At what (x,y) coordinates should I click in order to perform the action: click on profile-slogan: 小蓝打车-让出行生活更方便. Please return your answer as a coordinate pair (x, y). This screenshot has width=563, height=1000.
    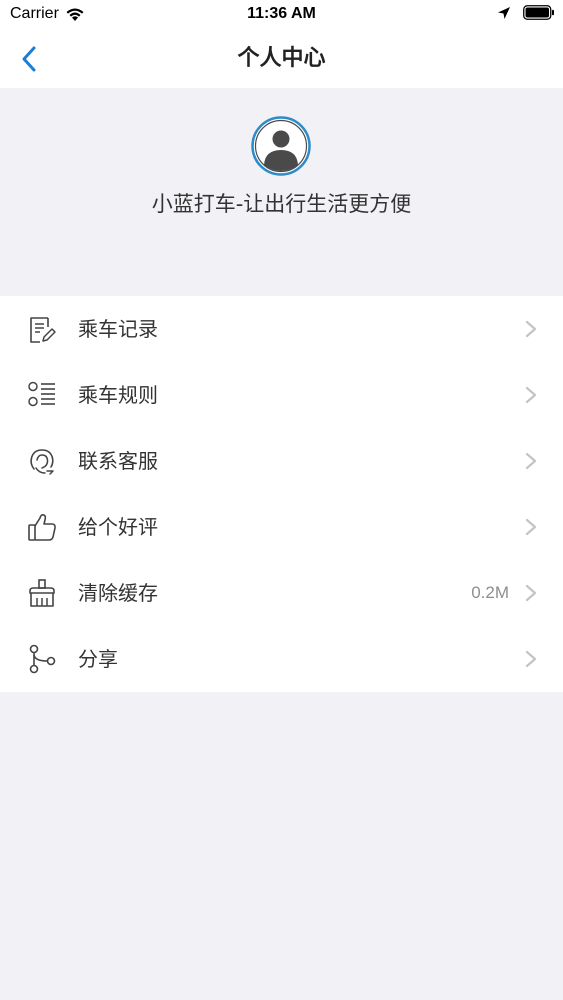
    Looking at the image, I should click on (281, 204).